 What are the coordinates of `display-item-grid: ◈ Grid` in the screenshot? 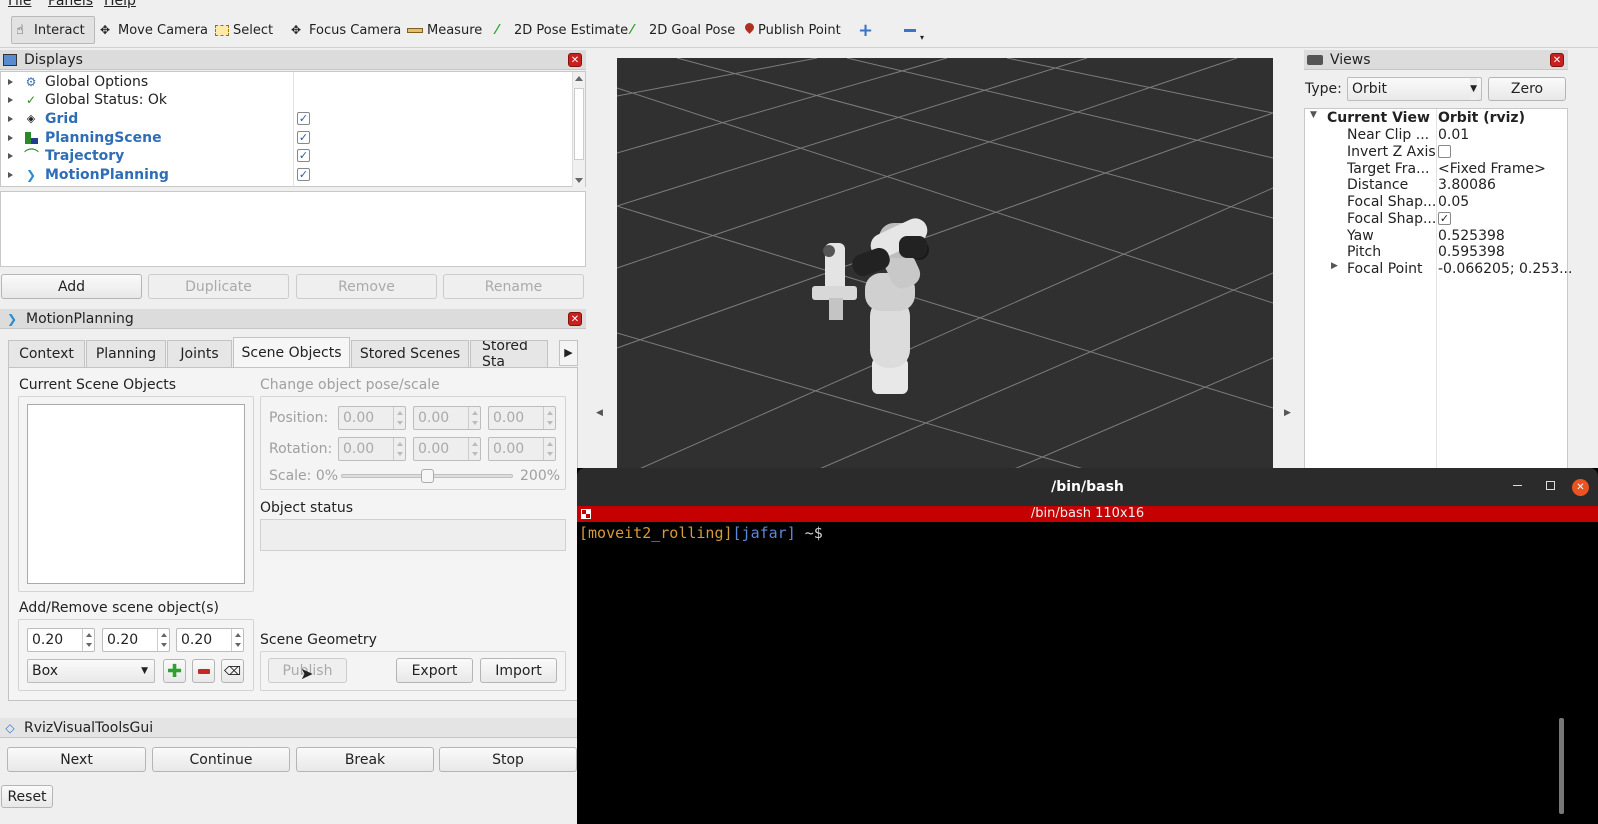 It's located at (147, 119).